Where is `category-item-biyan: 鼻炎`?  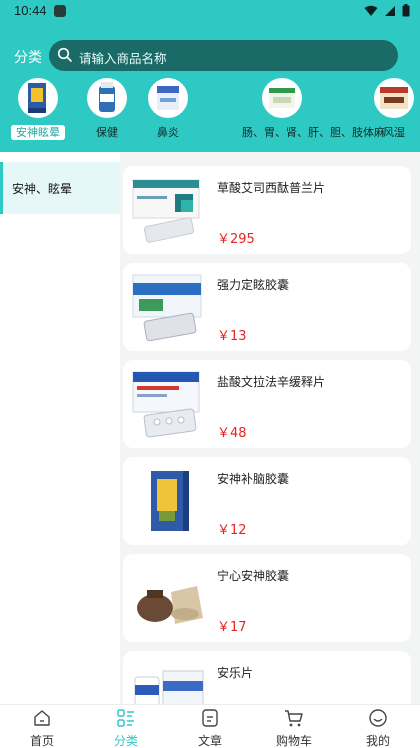
category-item-biyan: 鼻炎 is located at coordinates (168, 111).